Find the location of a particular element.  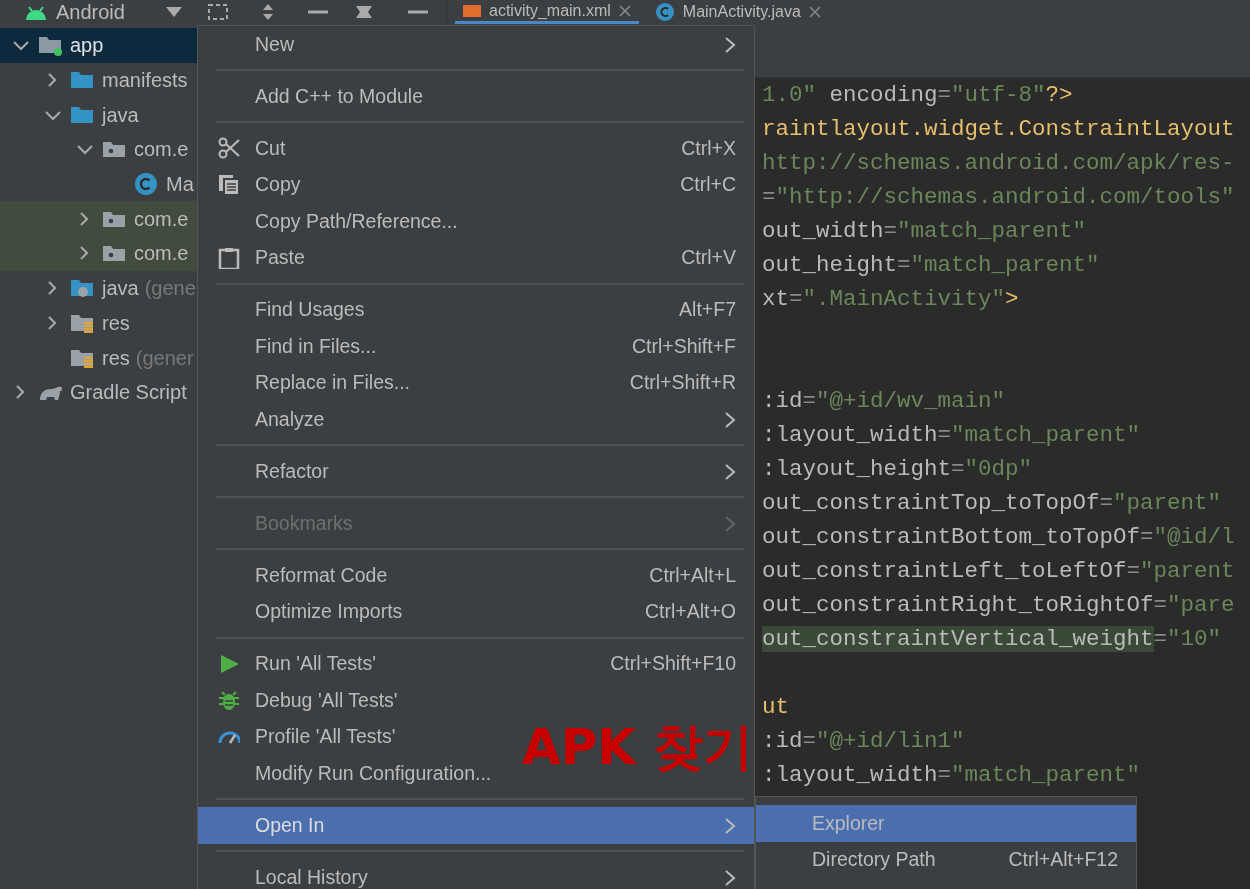

code-line: out_width="match_parent" is located at coordinates (924, 231).